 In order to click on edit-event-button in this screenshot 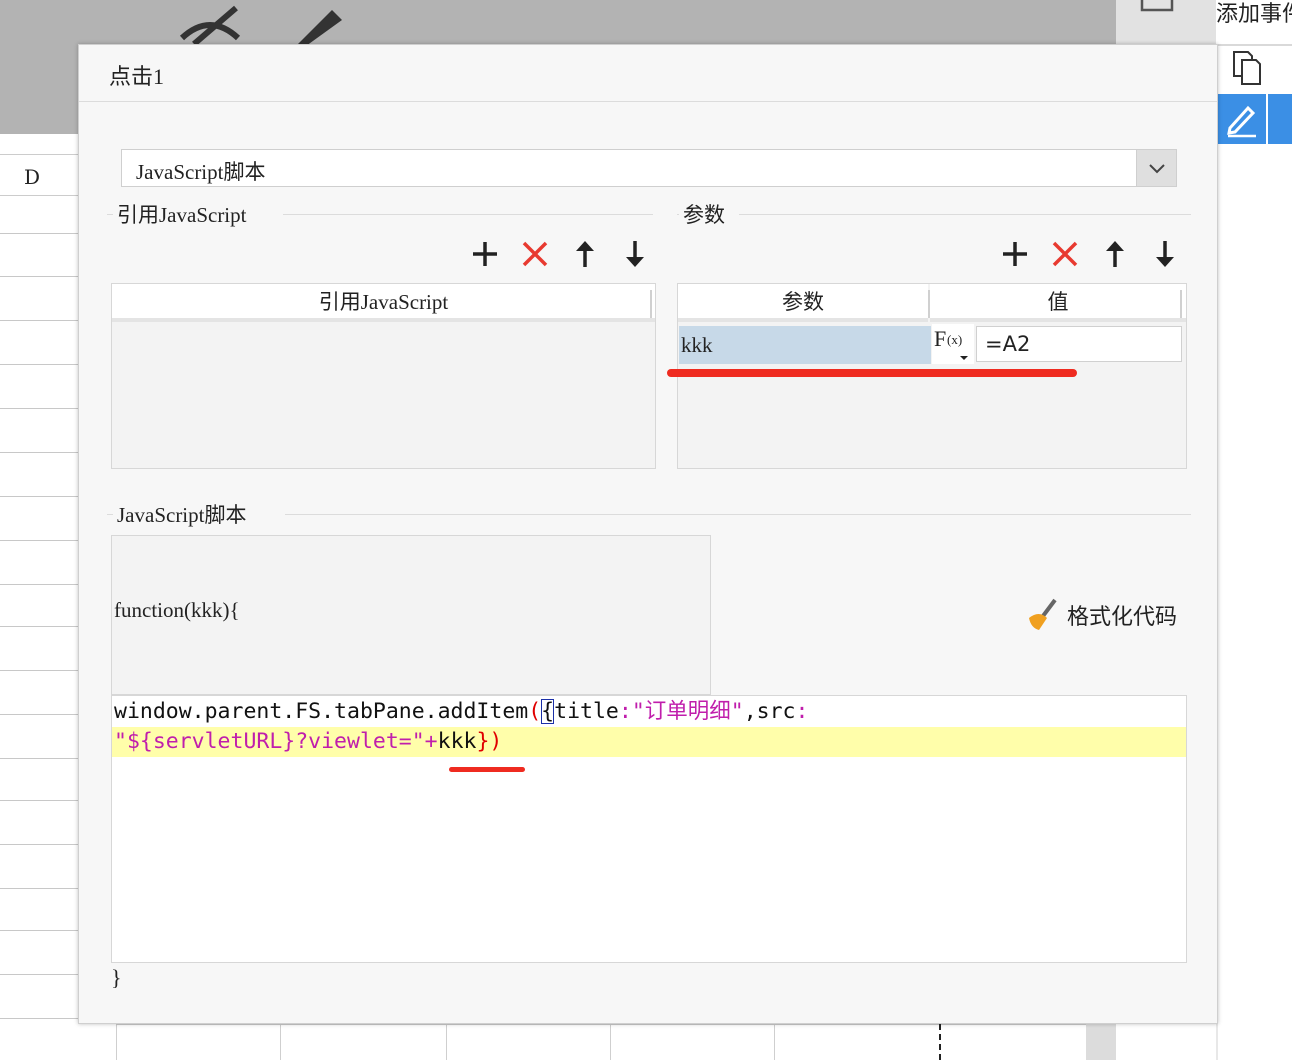, I will do `click(1242, 119)`.